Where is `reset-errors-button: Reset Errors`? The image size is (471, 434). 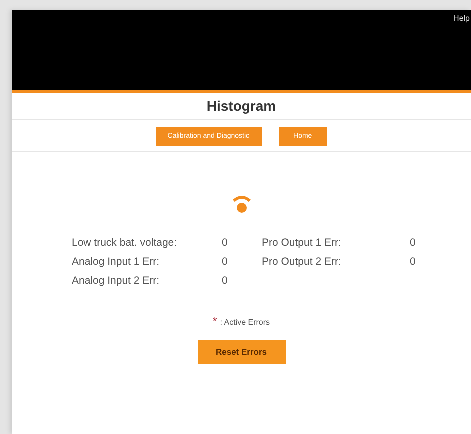 reset-errors-button: Reset Errors is located at coordinates (242, 352).